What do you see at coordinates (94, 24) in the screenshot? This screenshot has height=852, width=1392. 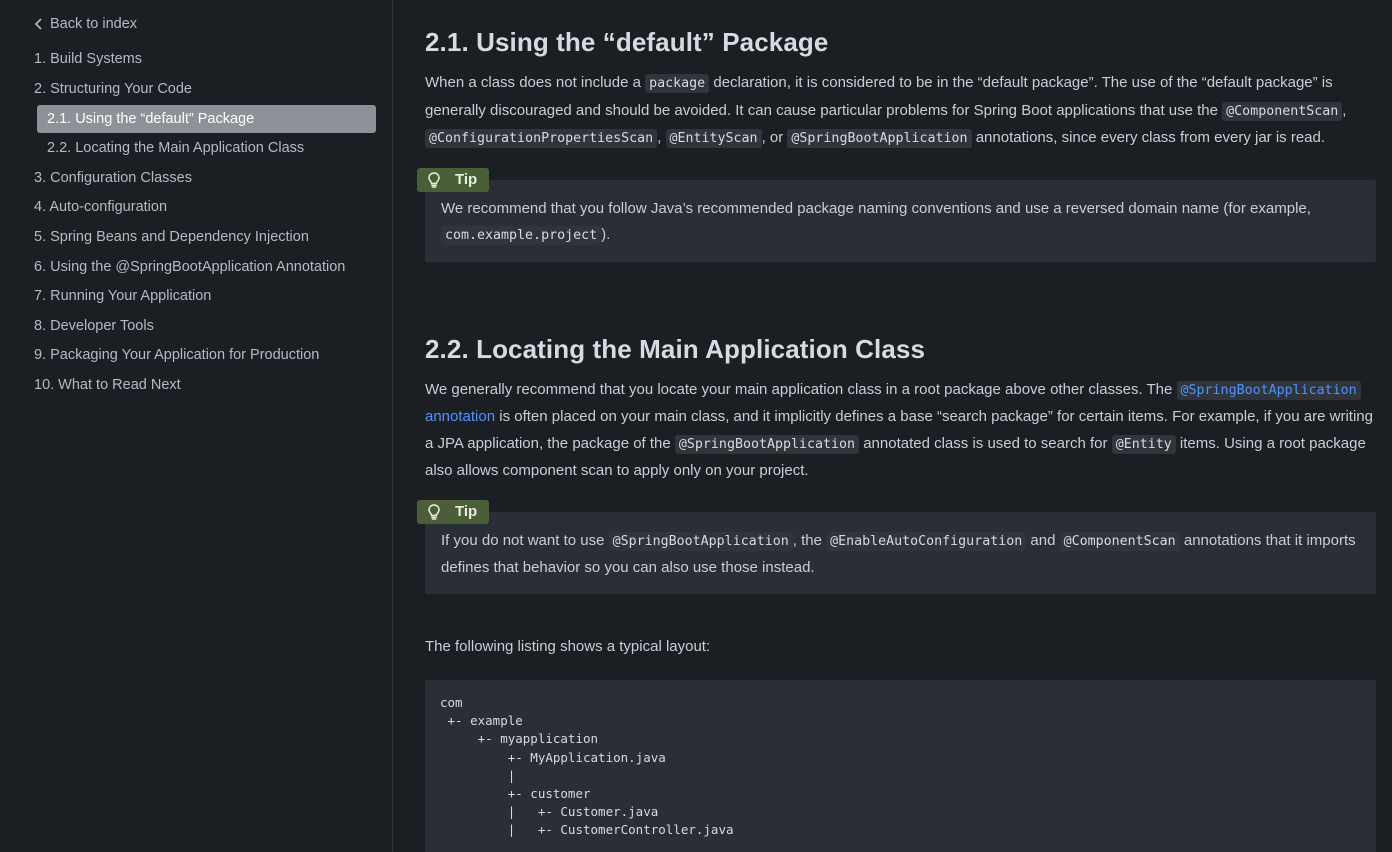 I see `back-label: Back to index` at bounding box center [94, 24].